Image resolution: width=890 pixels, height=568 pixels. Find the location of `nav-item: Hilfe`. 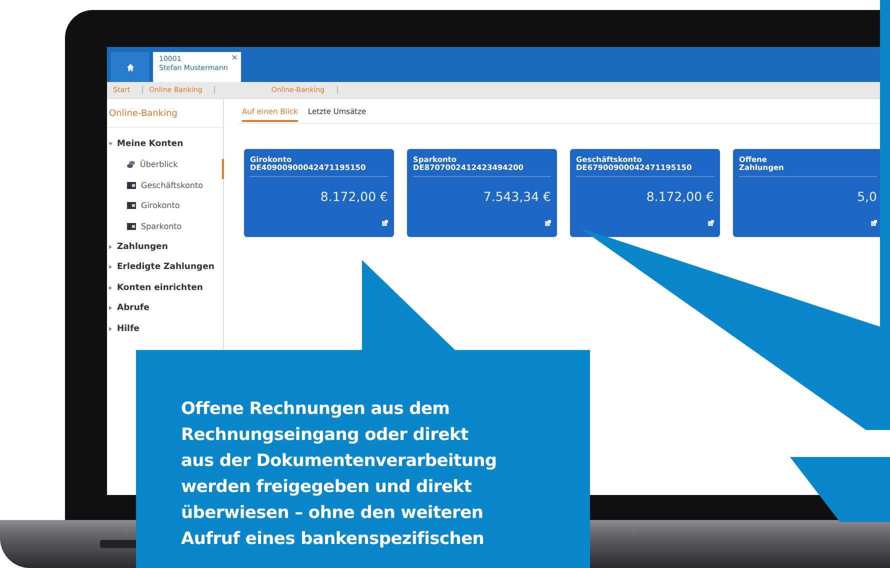

nav-item: Hilfe is located at coordinates (165, 328).